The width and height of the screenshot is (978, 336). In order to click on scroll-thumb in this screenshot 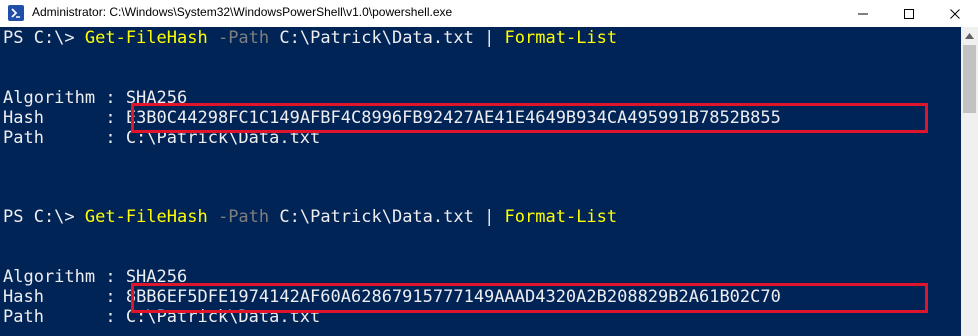, I will do `click(969, 79)`.